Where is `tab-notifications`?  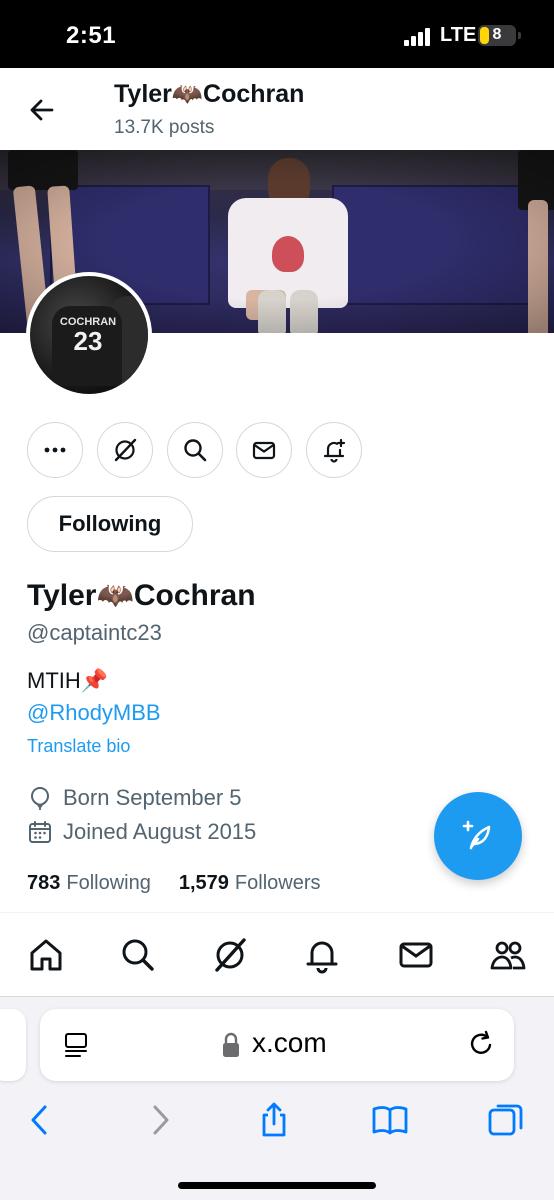
tab-notifications is located at coordinates (322, 955).